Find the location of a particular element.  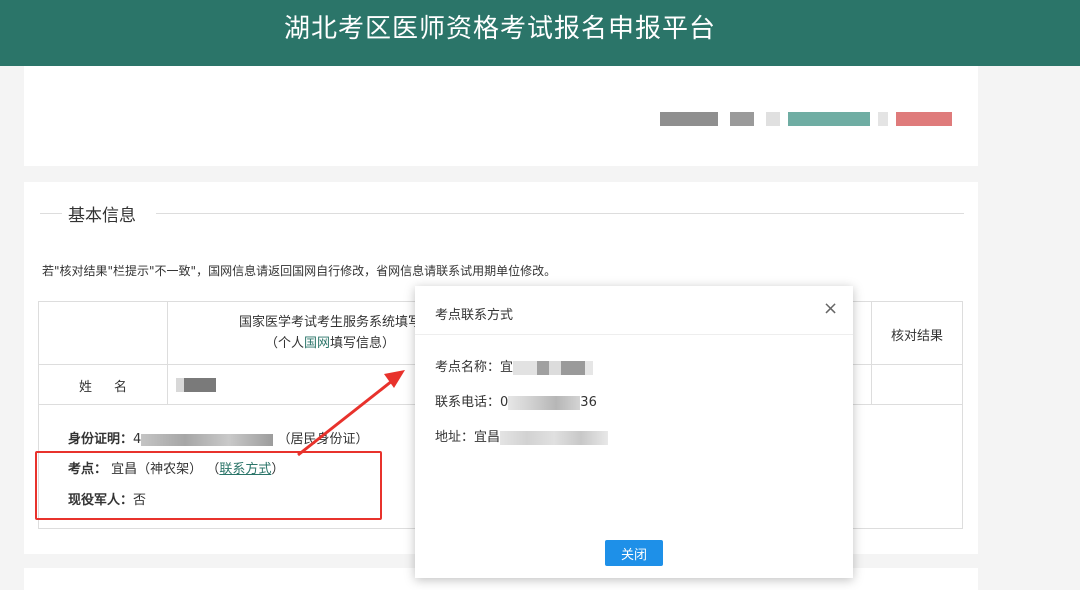

highlight-box is located at coordinates (208, 485).